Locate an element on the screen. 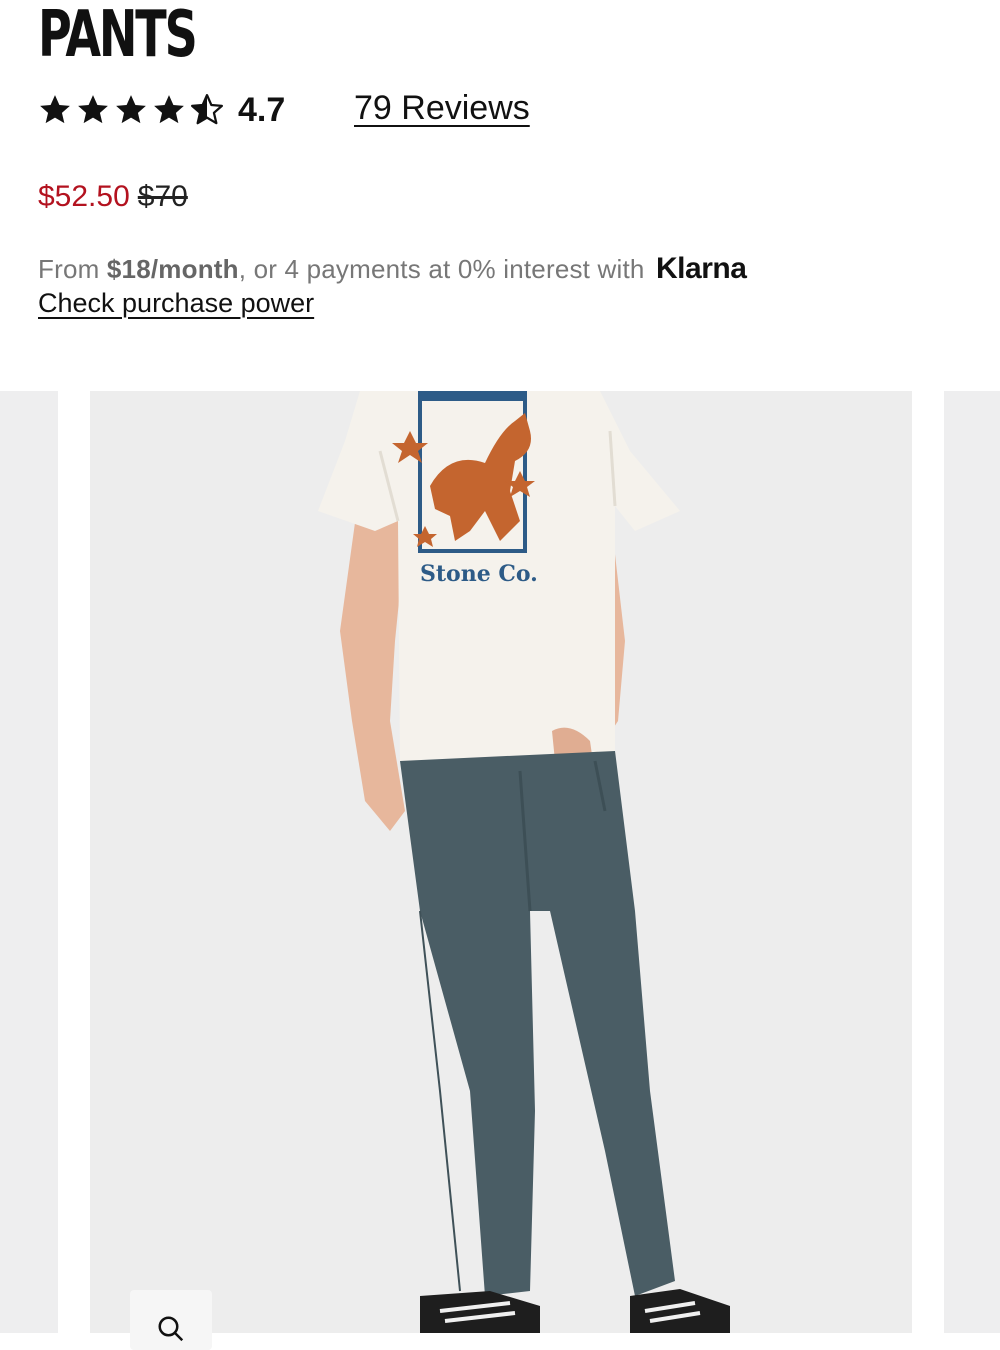 The width and height of the screenshot is (1000, 1350). sale-price: $52.50 is located at coordinates (84, 196).